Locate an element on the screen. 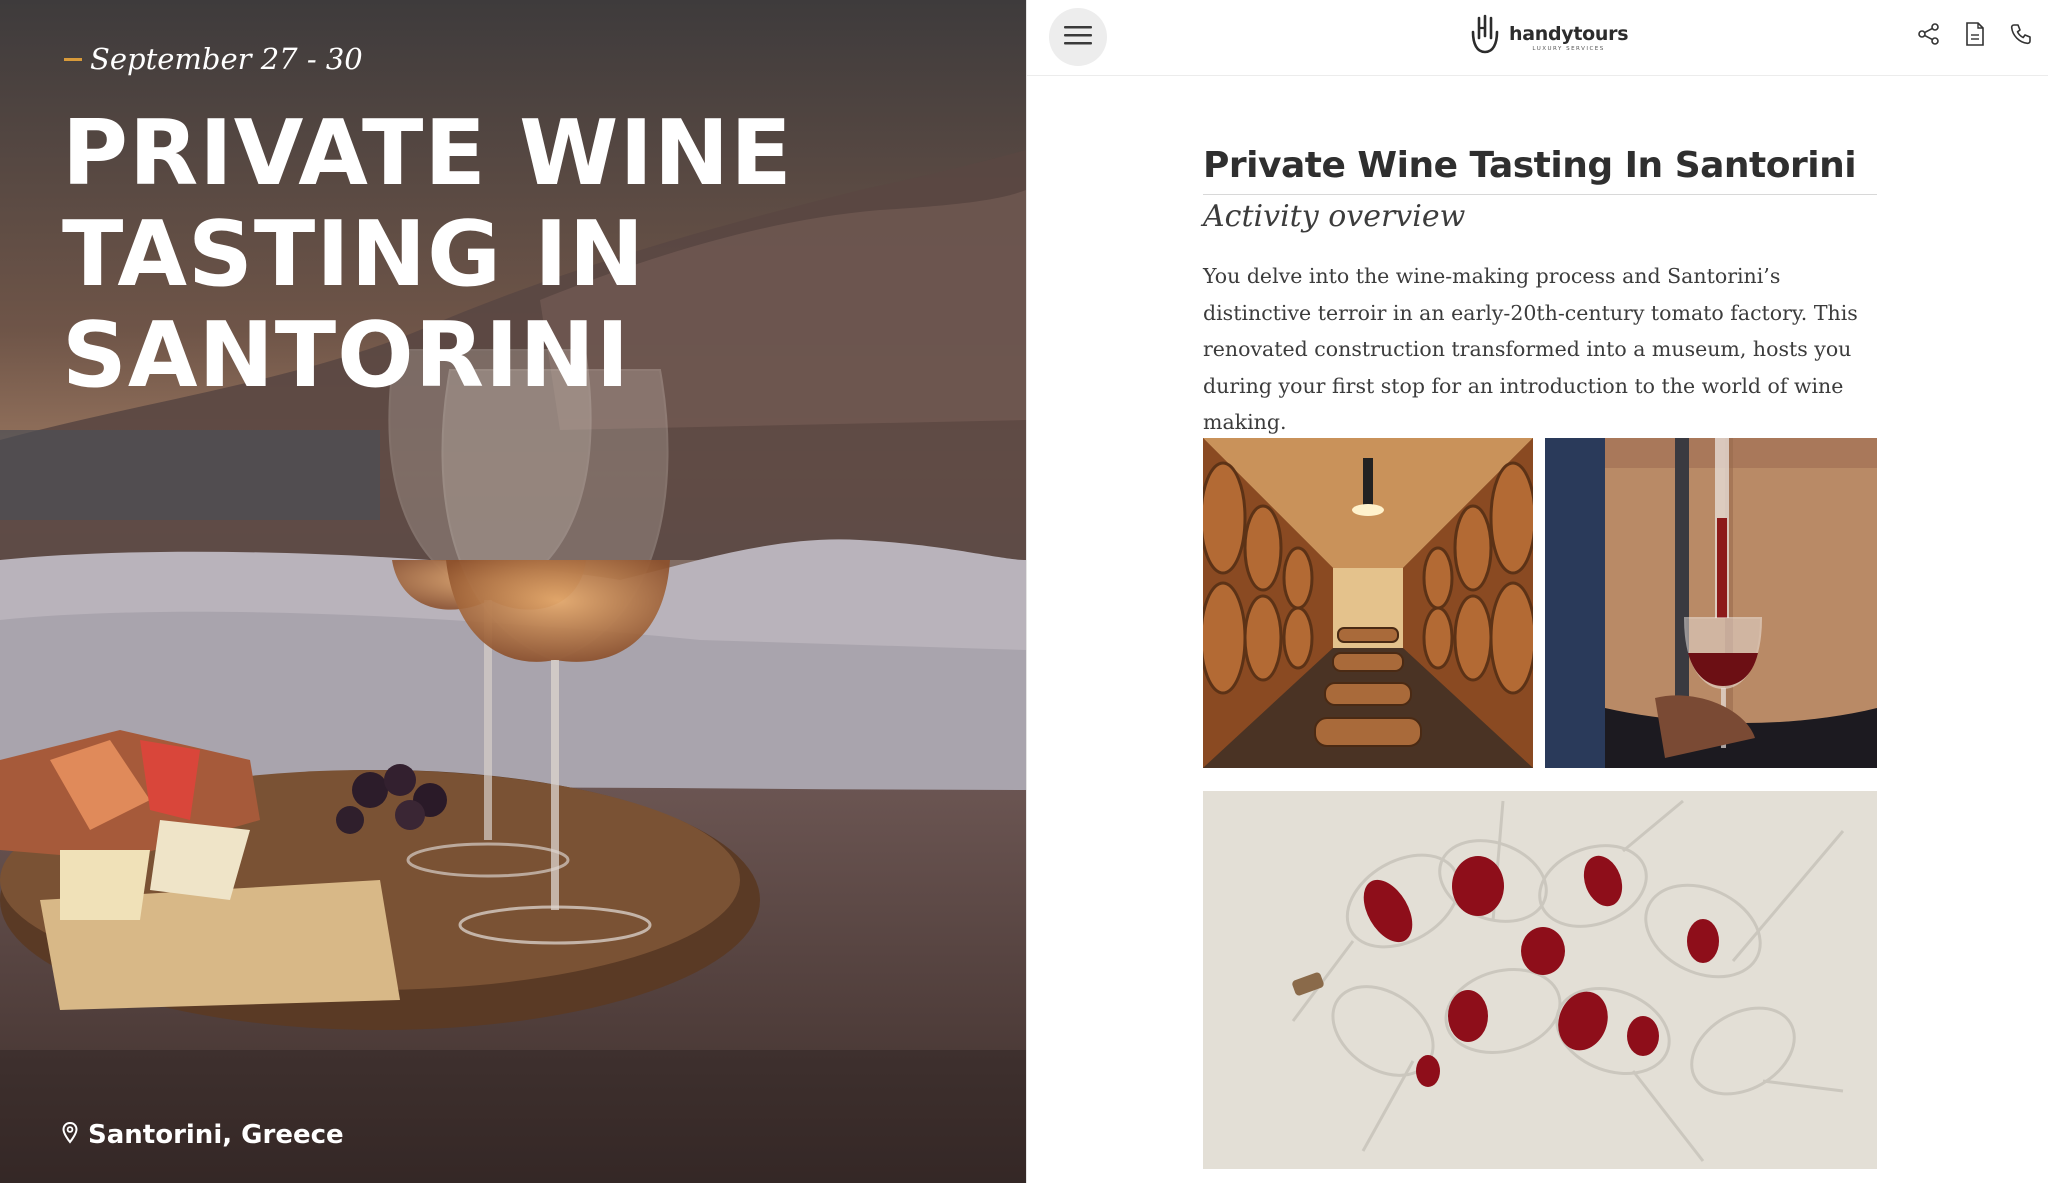 The height and width of the screenshot is (1183, 2048). share-icon is located at coordinates (1929, 34).